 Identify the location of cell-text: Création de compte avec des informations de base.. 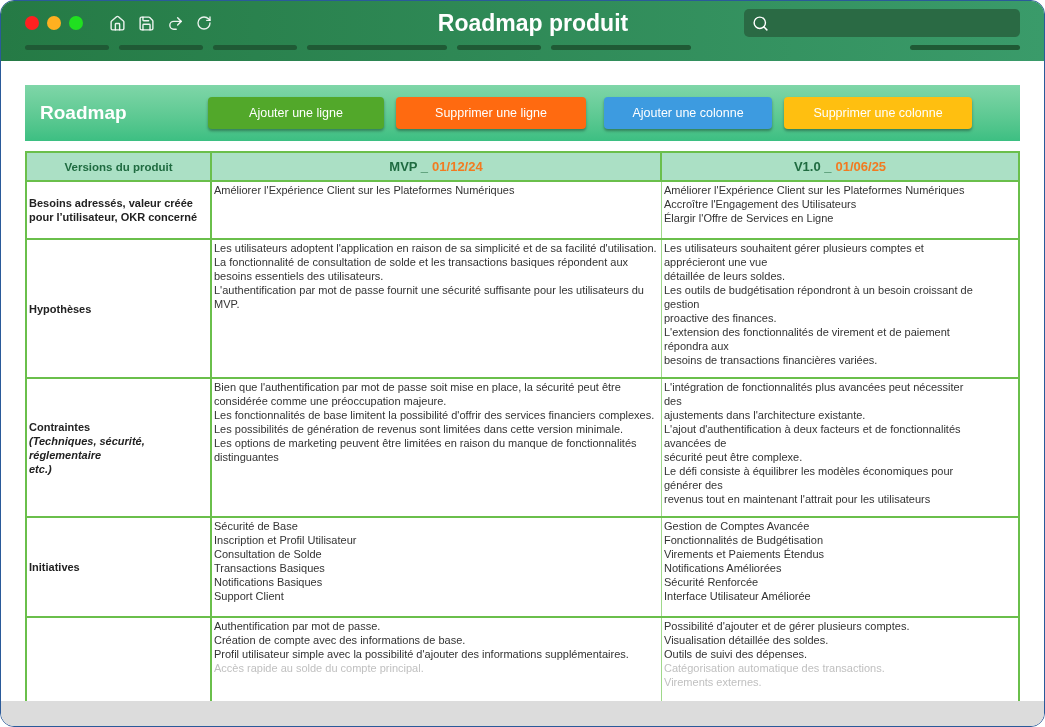
(340, 640).